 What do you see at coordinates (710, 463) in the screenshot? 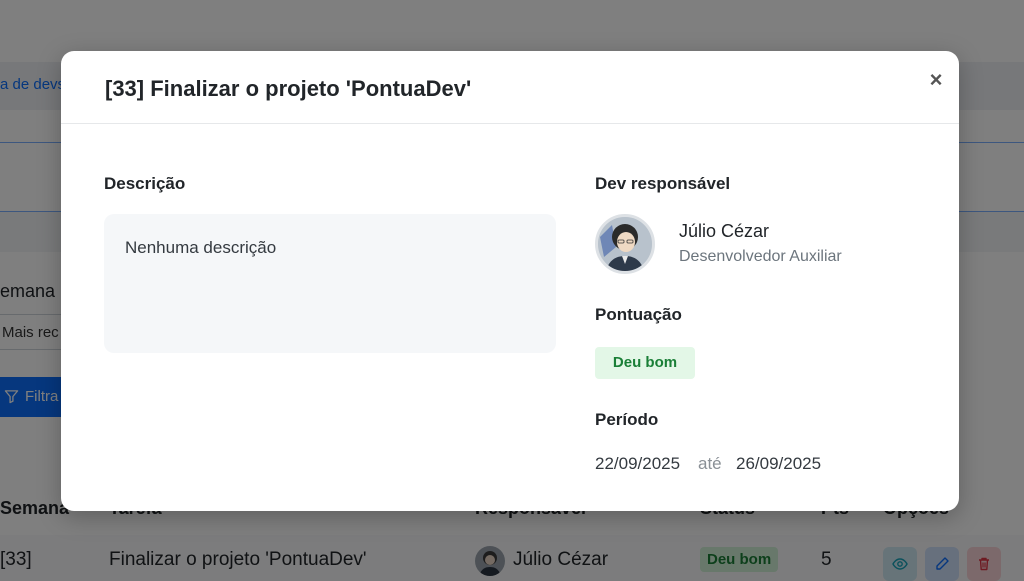
I see `period-separator: até` at bounding box center [710, 463].